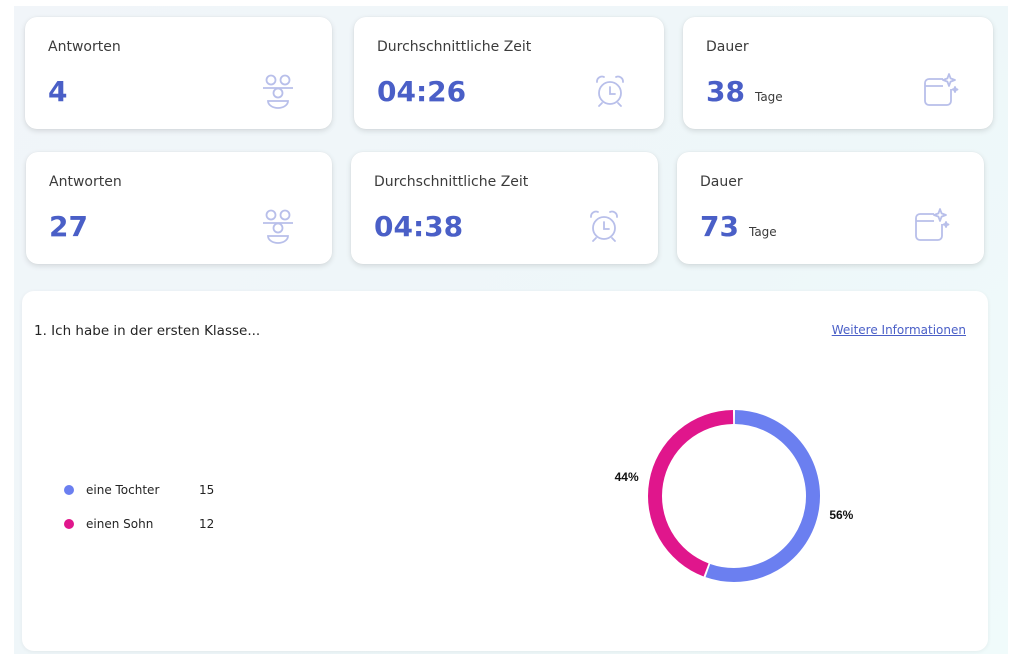 The width and height of the screenshot is (1013, 654). What do you see at coordinates (627, 477) in the screenshot?
I see `slice-percent-label: 44%` at bounding box center [627, 477].